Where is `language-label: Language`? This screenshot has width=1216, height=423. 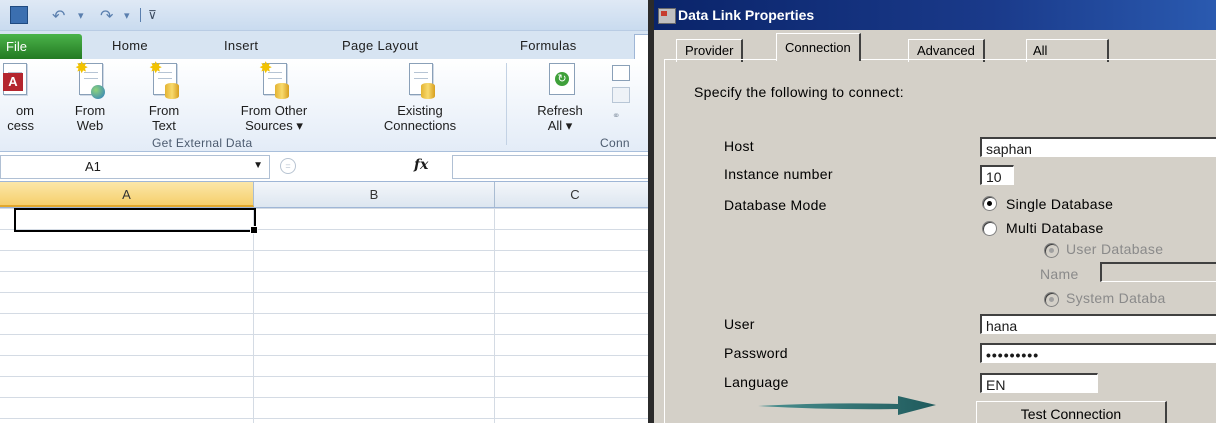 language-label: Language is located at coordinates (756, 382).